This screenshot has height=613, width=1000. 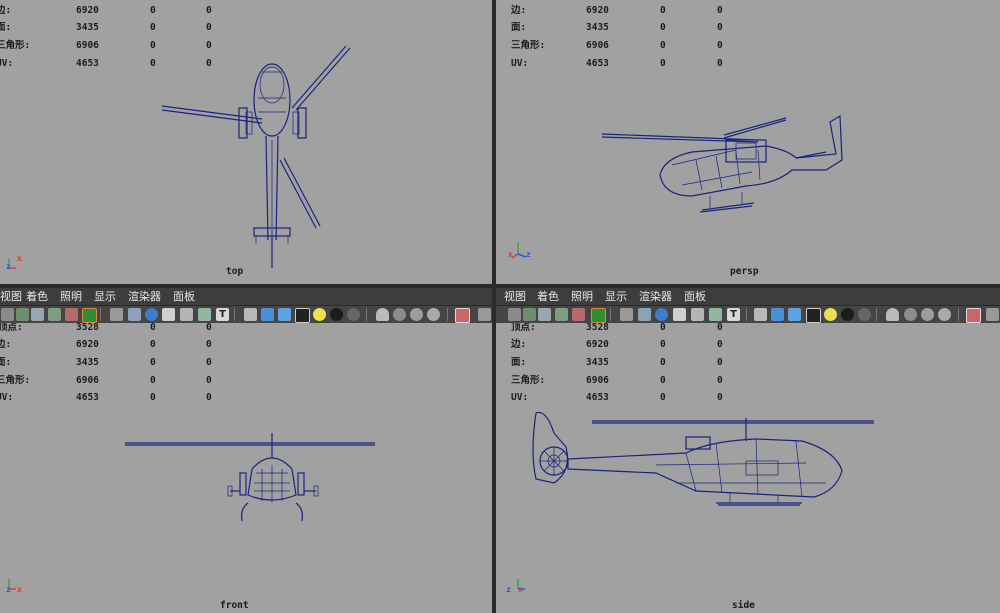 I want to click on helicopter-side-wireframe, so click(x=703, y=458).